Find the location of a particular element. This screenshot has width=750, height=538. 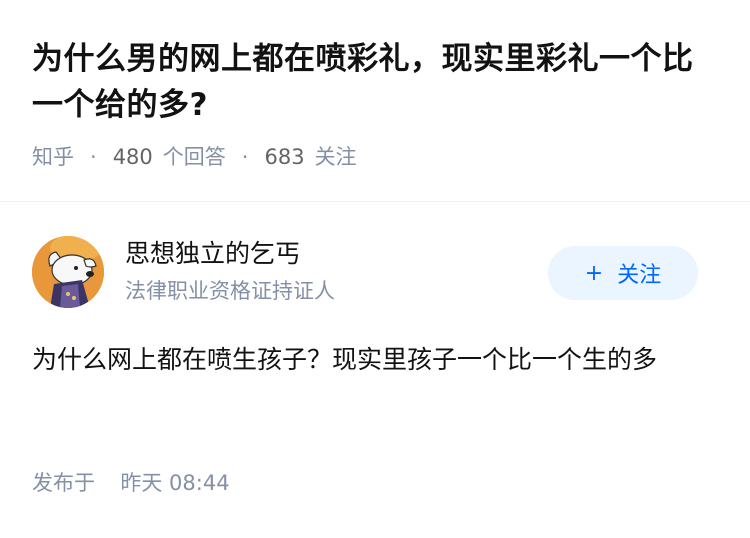

avatar is located at coordinates (68, 272).